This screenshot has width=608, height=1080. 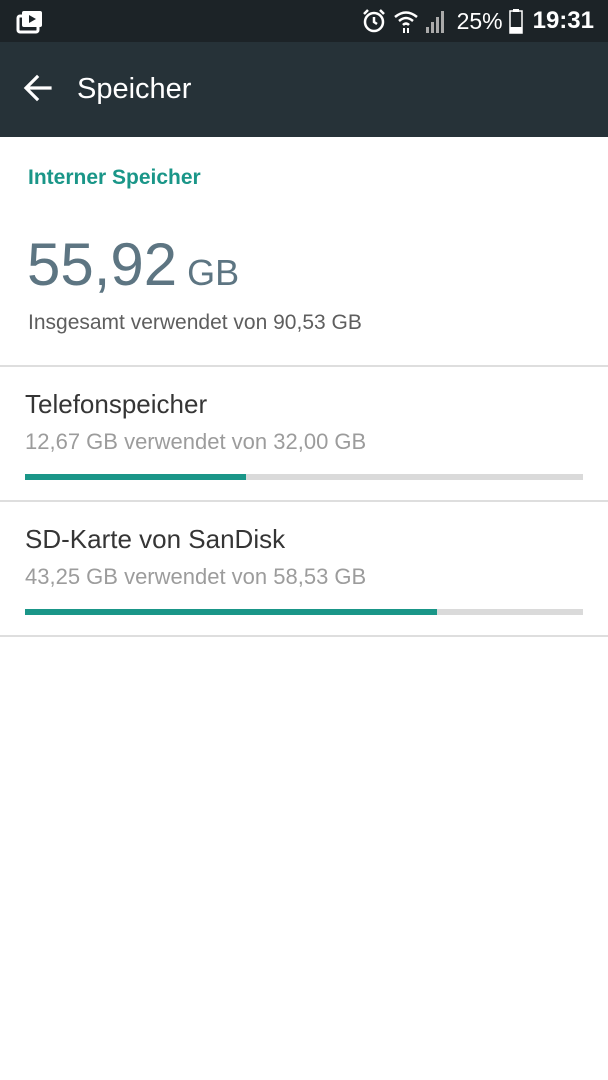 I want to click on signal-icon, so click(x=438, y=21).